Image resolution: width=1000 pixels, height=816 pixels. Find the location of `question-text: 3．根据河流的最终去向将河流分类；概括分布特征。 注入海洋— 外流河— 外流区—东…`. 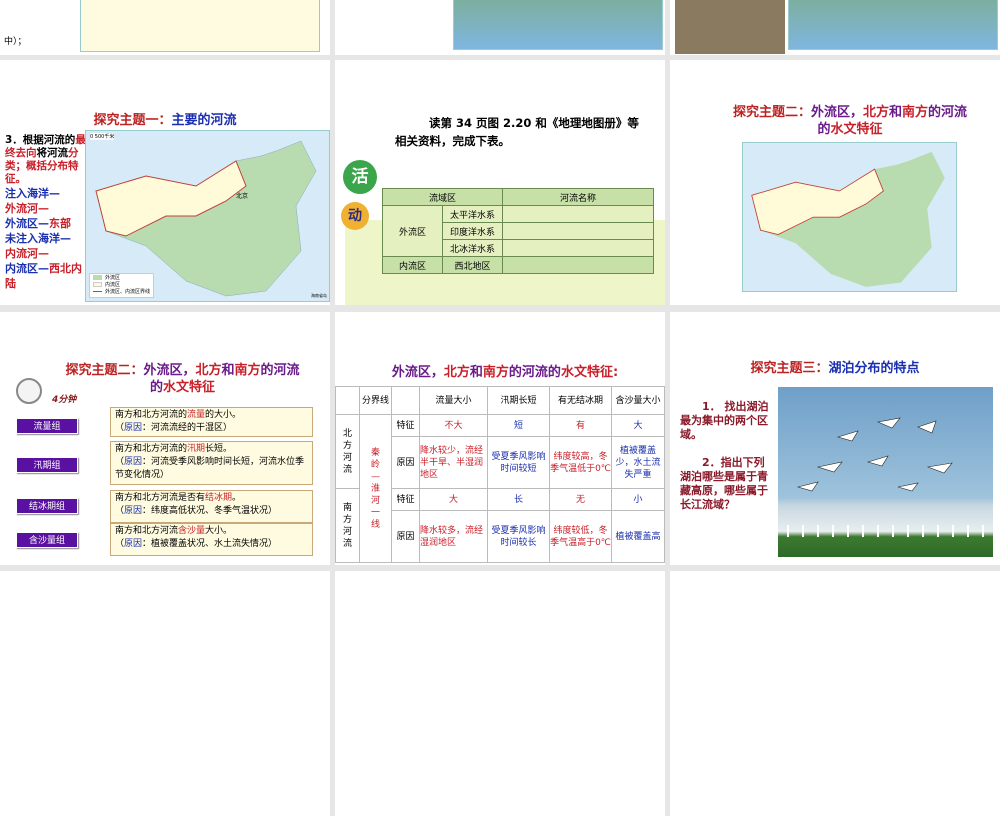

question-text: 3．根据河流的最终去向将河流分类；概括分布特征。 注入海洋— 外流河— 外流区—东… is located at coordinates (45, 212).